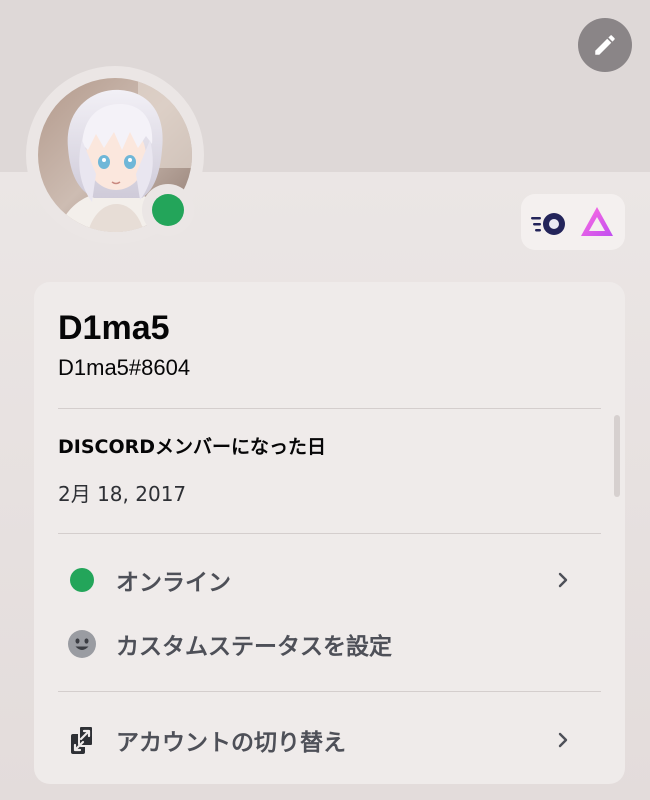  Describe the element at coordinates (82, 644) in the screenshot. I see `smiley-icon` at that location.